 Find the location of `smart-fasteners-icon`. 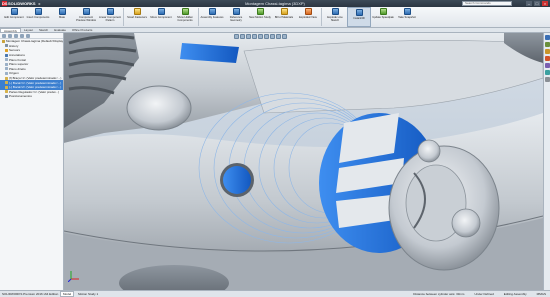

smart-fasteners-icon is located at coordinates (137, 11).